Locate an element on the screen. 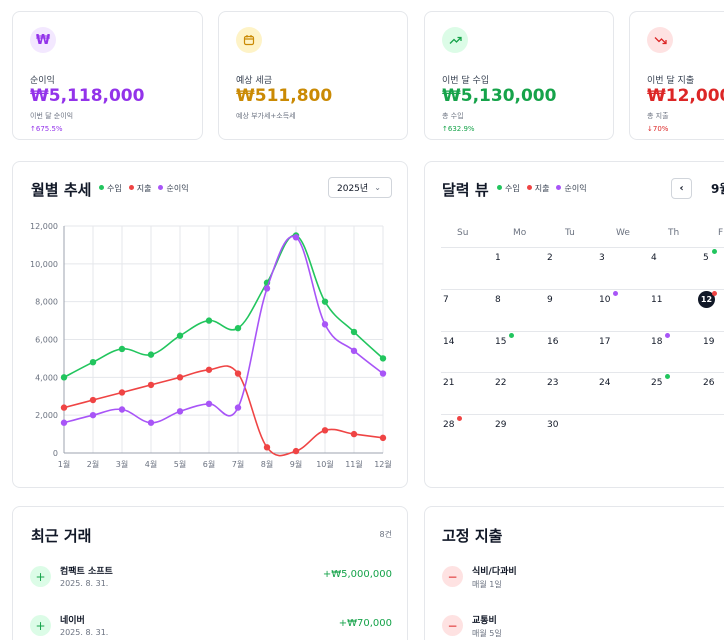 Image resolution: width=724 pixels, height=640 pixels. x-tick-label: 5월 is located at coordinates (180, 464).